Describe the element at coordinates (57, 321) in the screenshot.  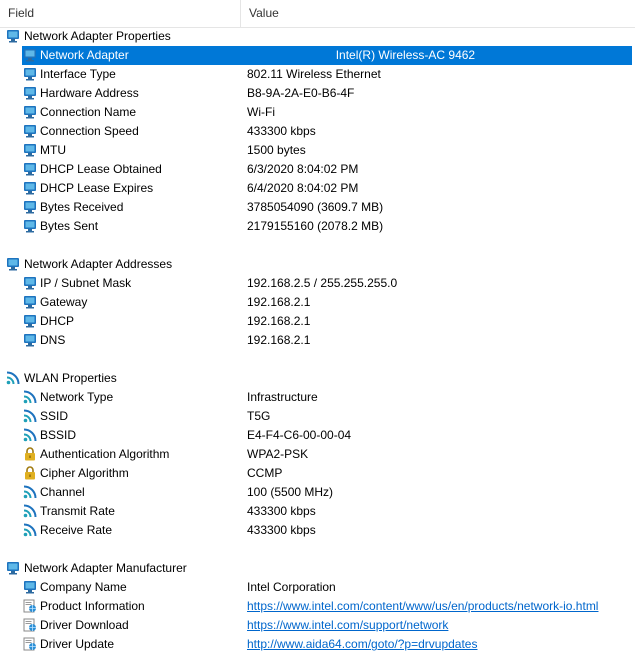
I see `field-label: DHCP` at that location.